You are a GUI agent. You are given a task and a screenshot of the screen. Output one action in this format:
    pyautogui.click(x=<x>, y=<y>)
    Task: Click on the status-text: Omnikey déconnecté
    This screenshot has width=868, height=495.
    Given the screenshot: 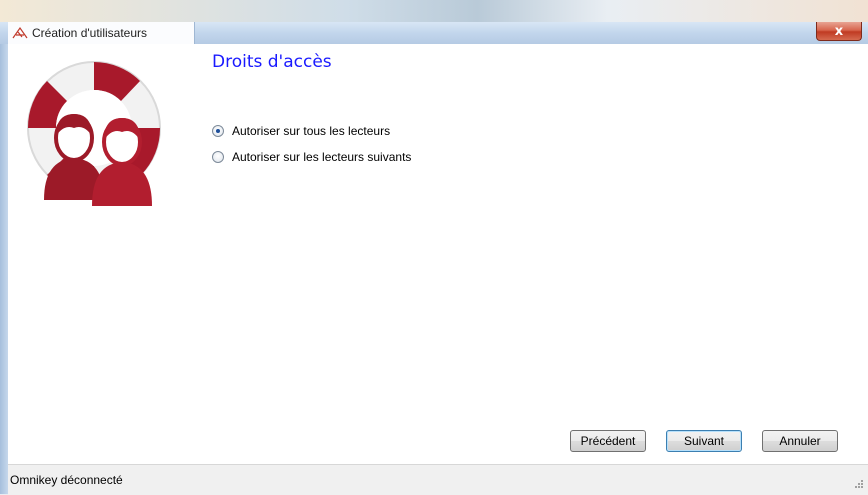 What is the action you would take?
    pyautogui.click(x=66, y=480)
    